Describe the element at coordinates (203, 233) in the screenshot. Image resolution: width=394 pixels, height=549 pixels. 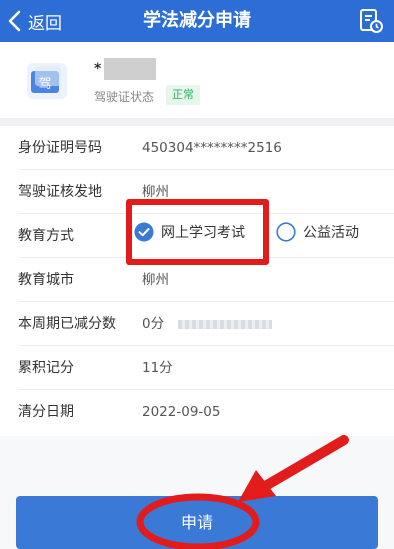
I see `edu-option-online-label: 网上学习考试` at that location.